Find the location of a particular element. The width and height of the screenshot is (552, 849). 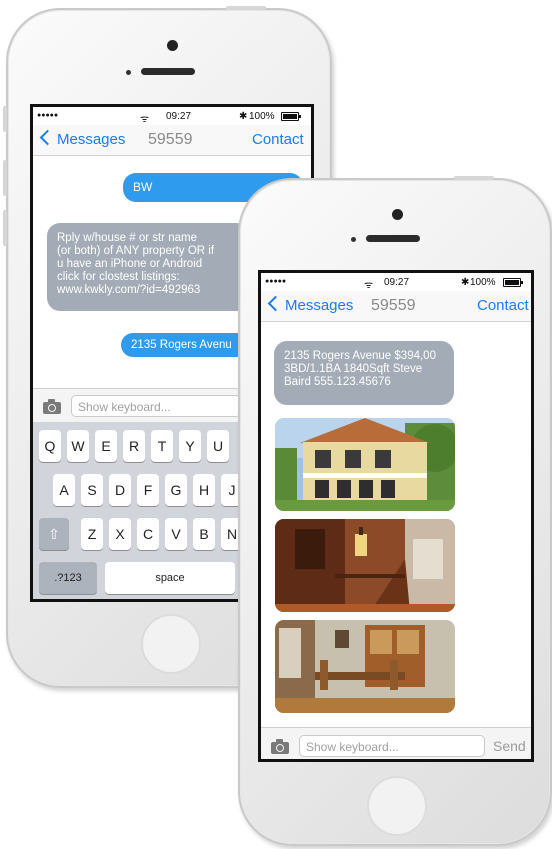

key-t: T is located at coordinates (162, 446).